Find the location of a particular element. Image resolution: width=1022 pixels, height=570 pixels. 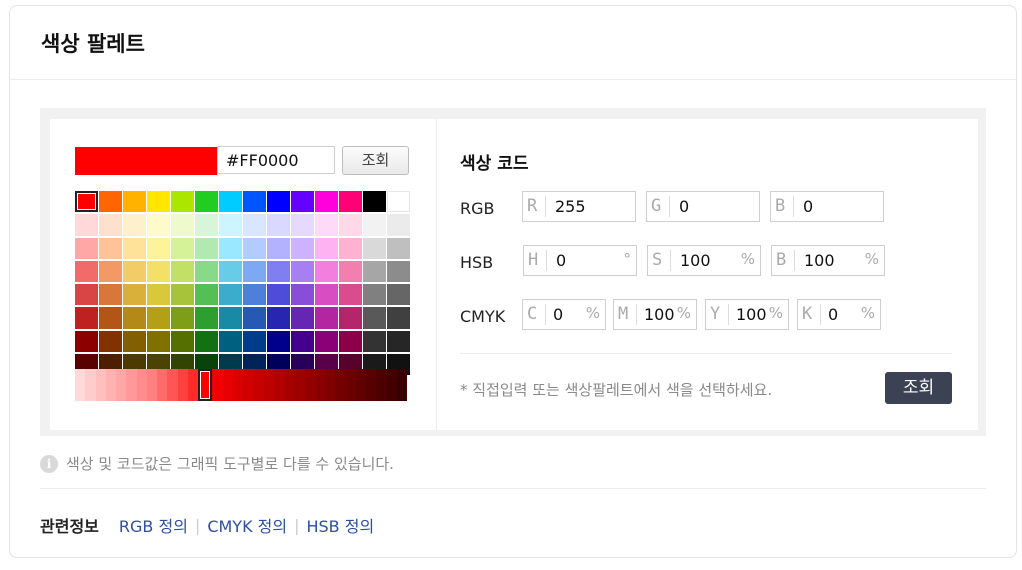

cmyk-y-field: Y 100 % is located at coordinates (747, 314).